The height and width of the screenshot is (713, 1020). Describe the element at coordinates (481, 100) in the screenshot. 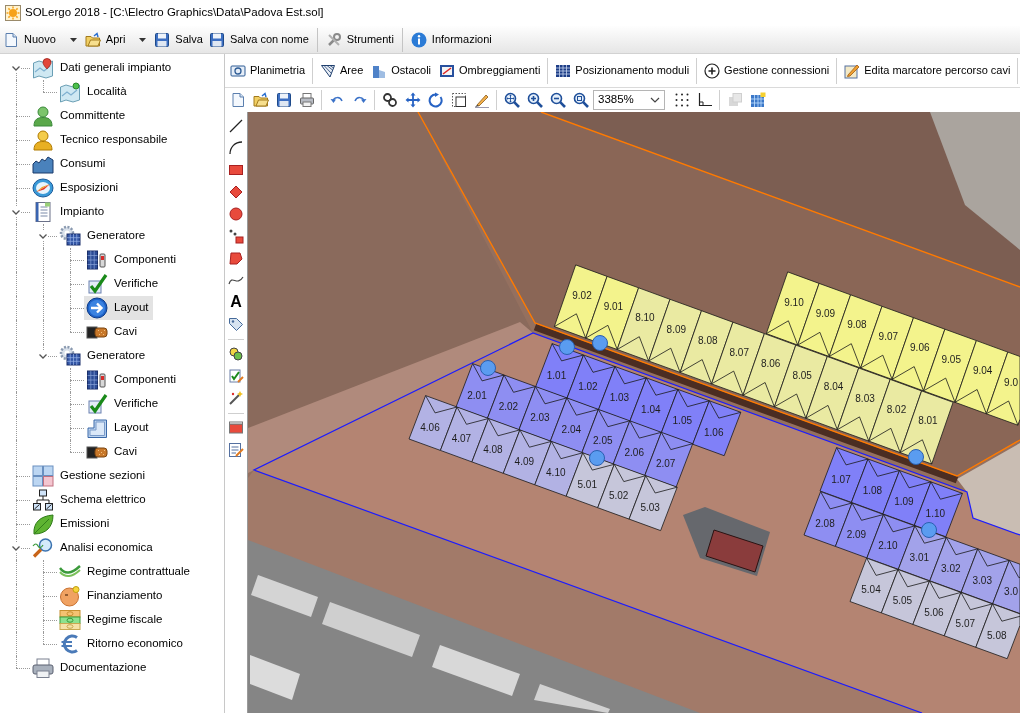

I see `pencil-icon` at that location.